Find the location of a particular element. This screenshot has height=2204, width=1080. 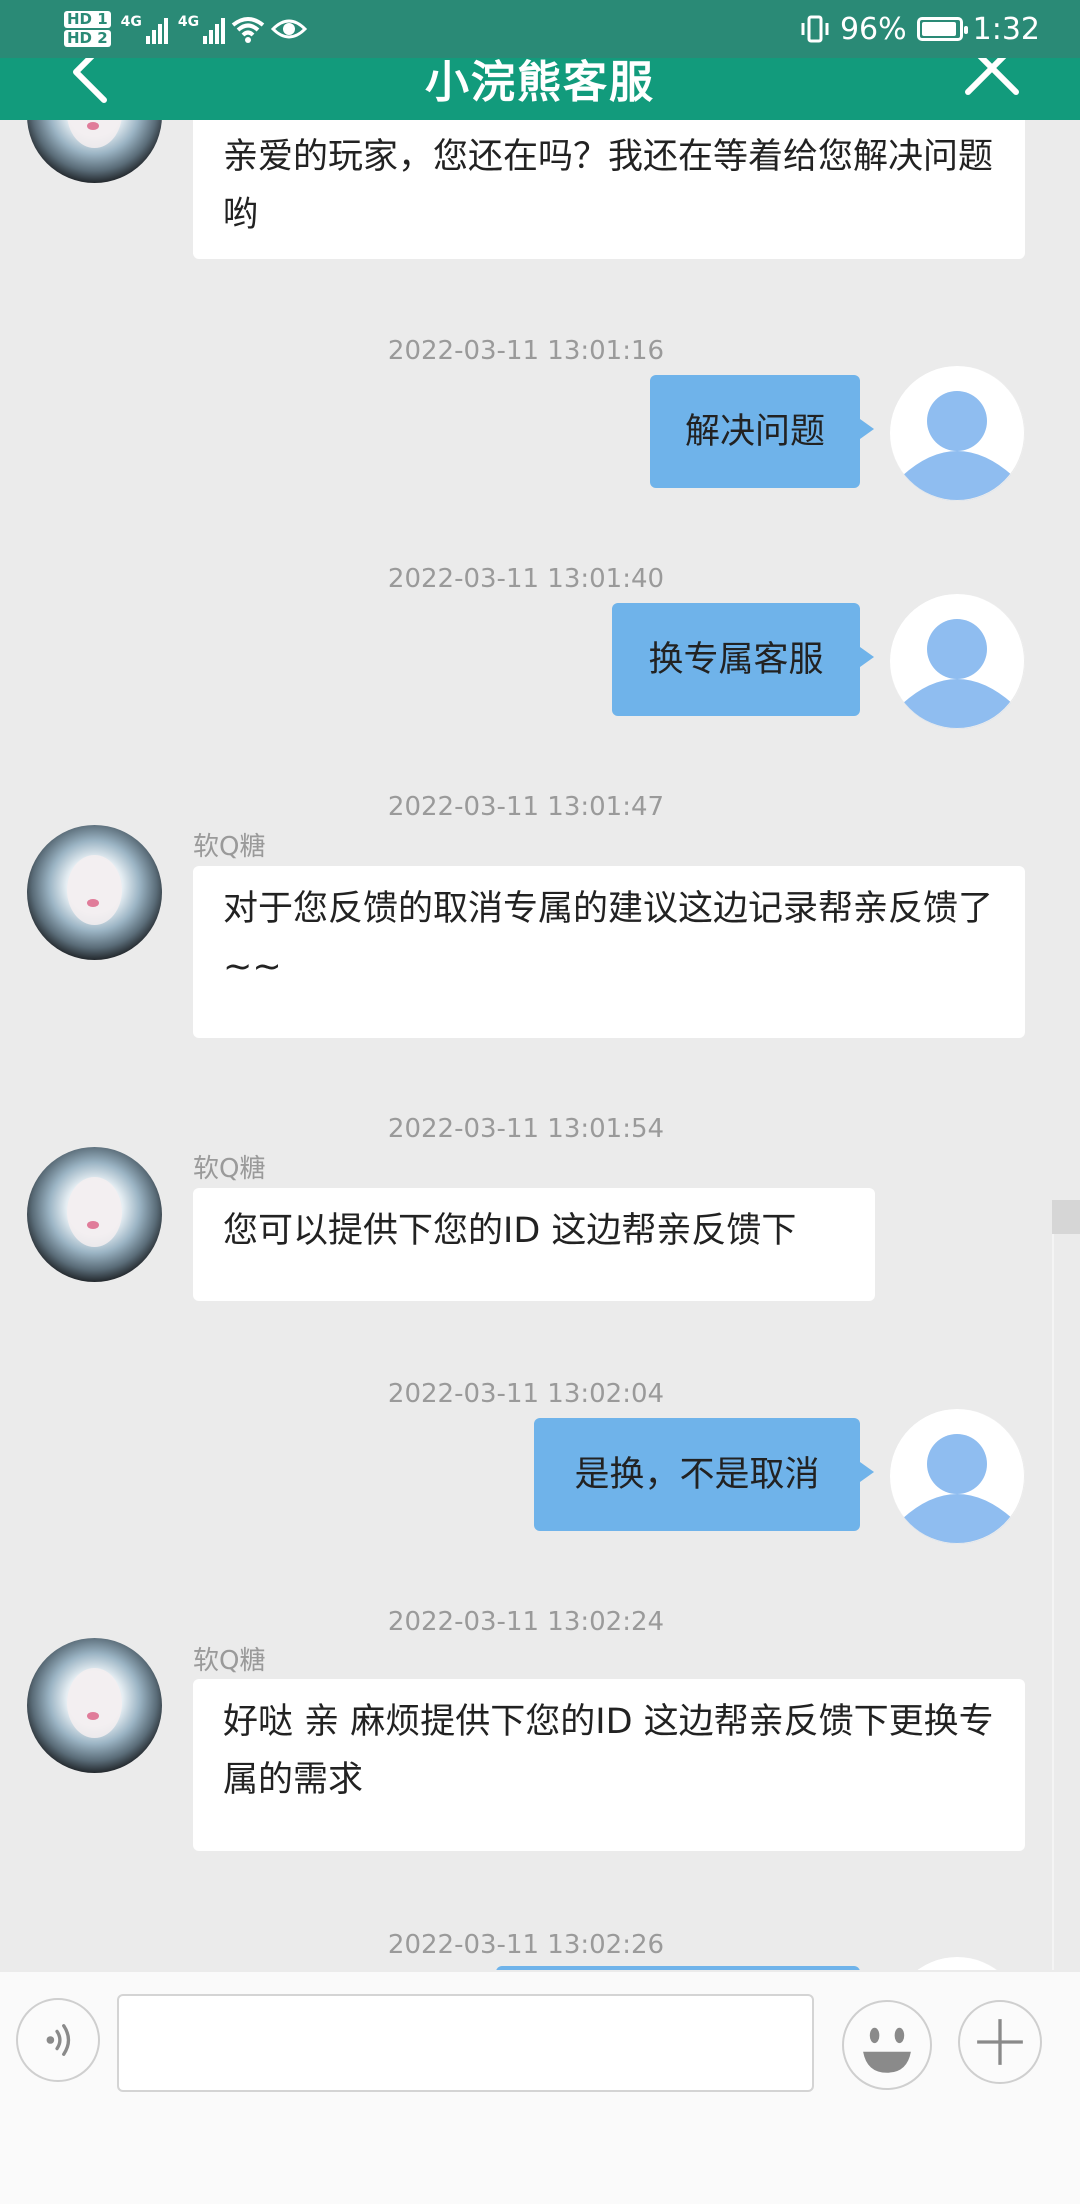

voice-button is located at coordinates (58, 2040).